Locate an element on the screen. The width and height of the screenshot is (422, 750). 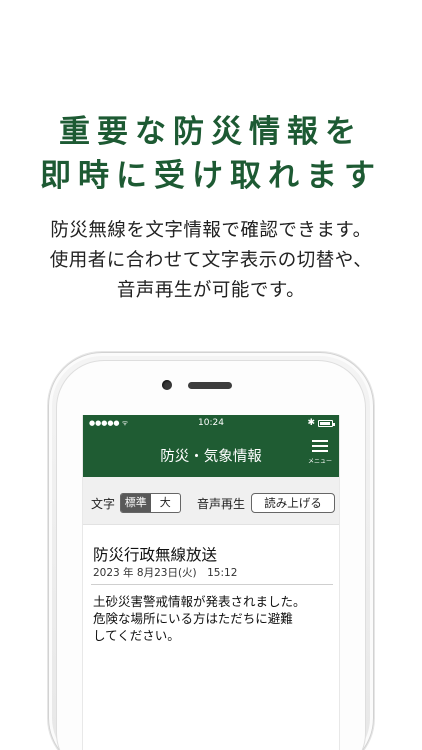
headline-line-2: 即時に受け取れます is located at coordinates (211, 176).